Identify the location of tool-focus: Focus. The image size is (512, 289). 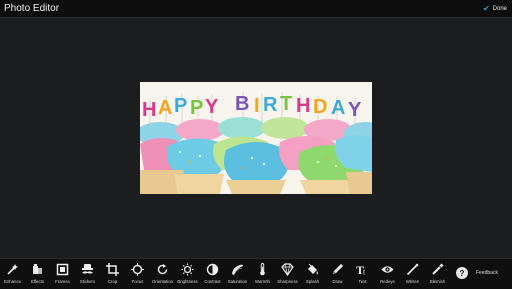
(137, 274).